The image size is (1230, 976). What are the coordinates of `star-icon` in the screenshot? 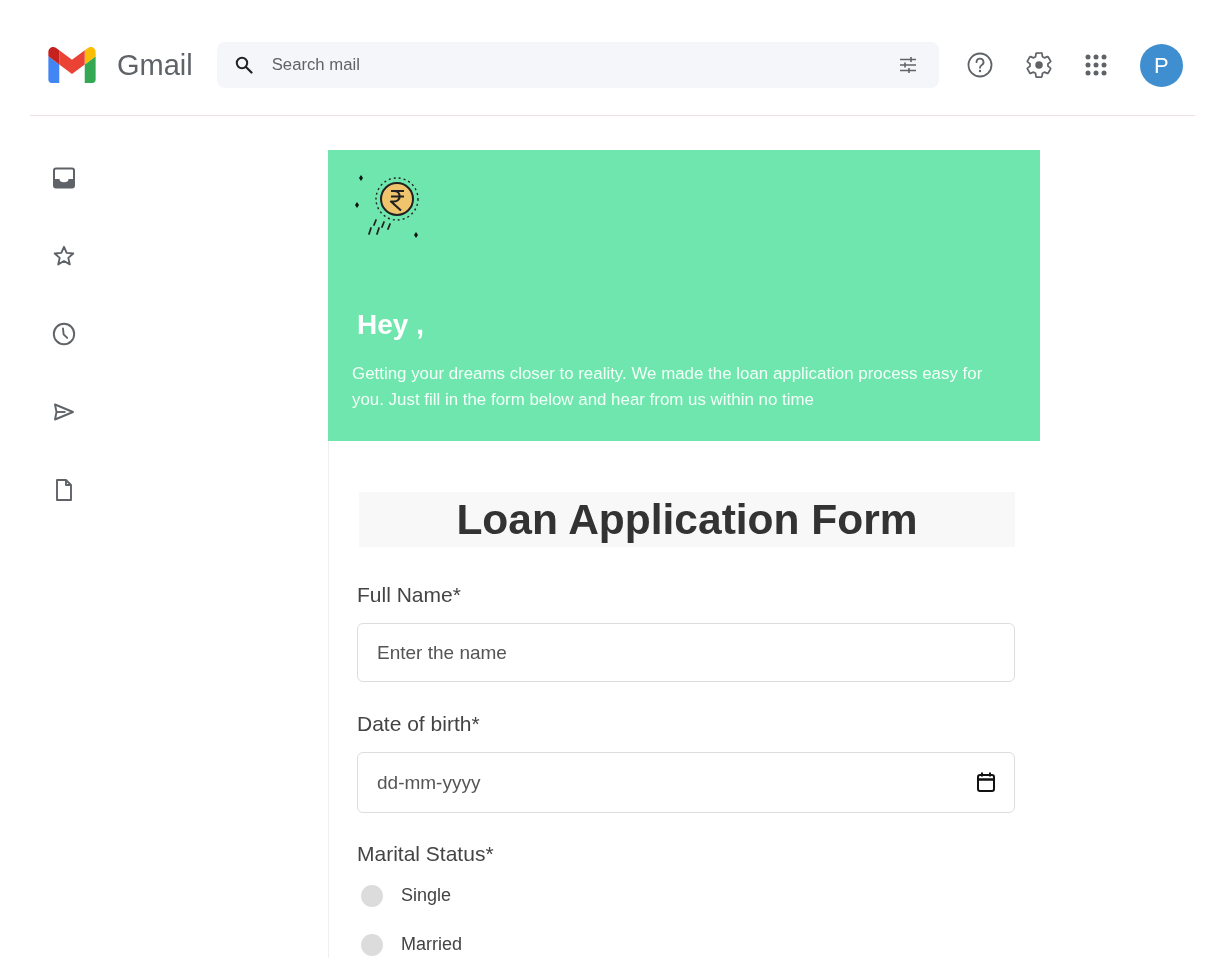 It's located at (64, 256).